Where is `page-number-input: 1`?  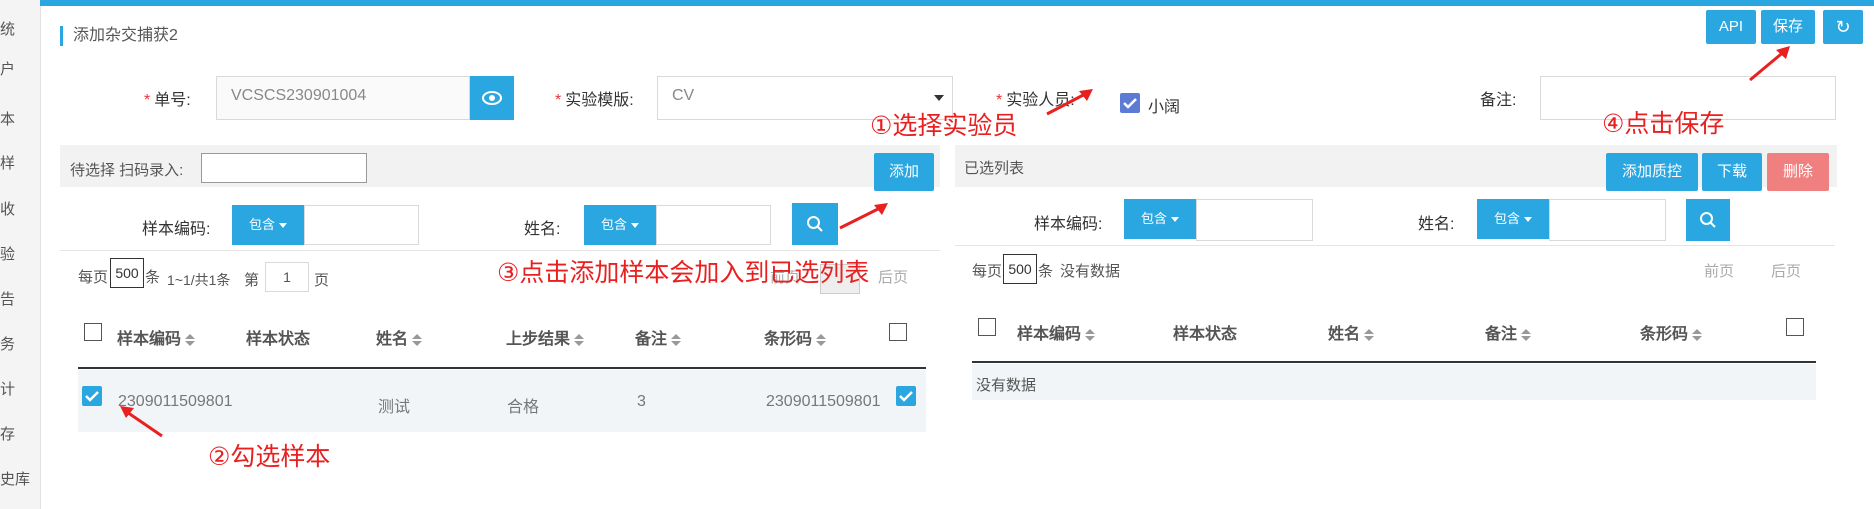 page-number-input: 1 is located at coordinates (287, 277).